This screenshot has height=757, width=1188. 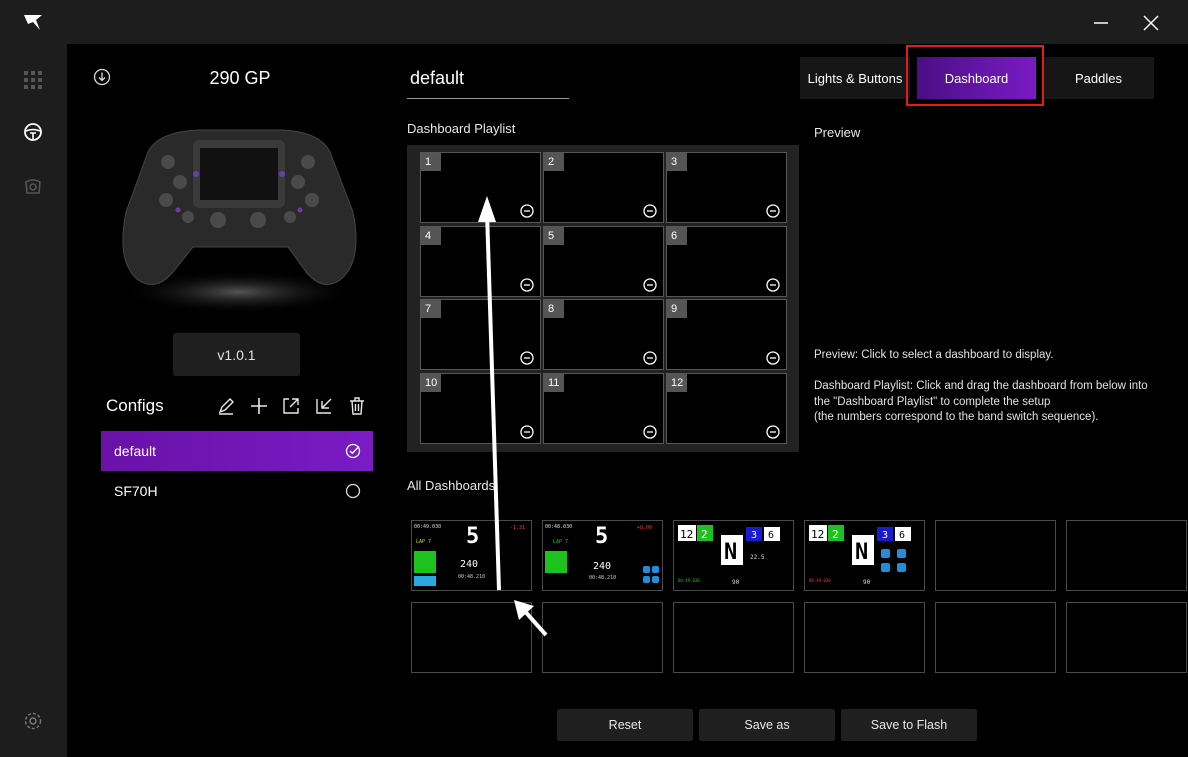 What do you see at coordinates (480, 408) in the screenshot?
I see `playlist-slot: 10` at bounding box center [480, 408].